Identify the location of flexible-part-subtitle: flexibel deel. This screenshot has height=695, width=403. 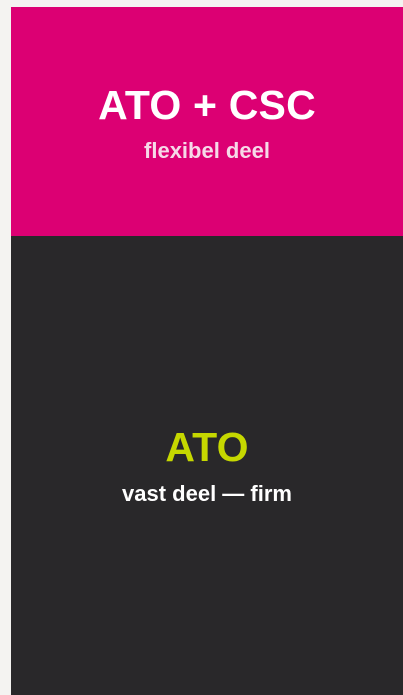
(207, 150).